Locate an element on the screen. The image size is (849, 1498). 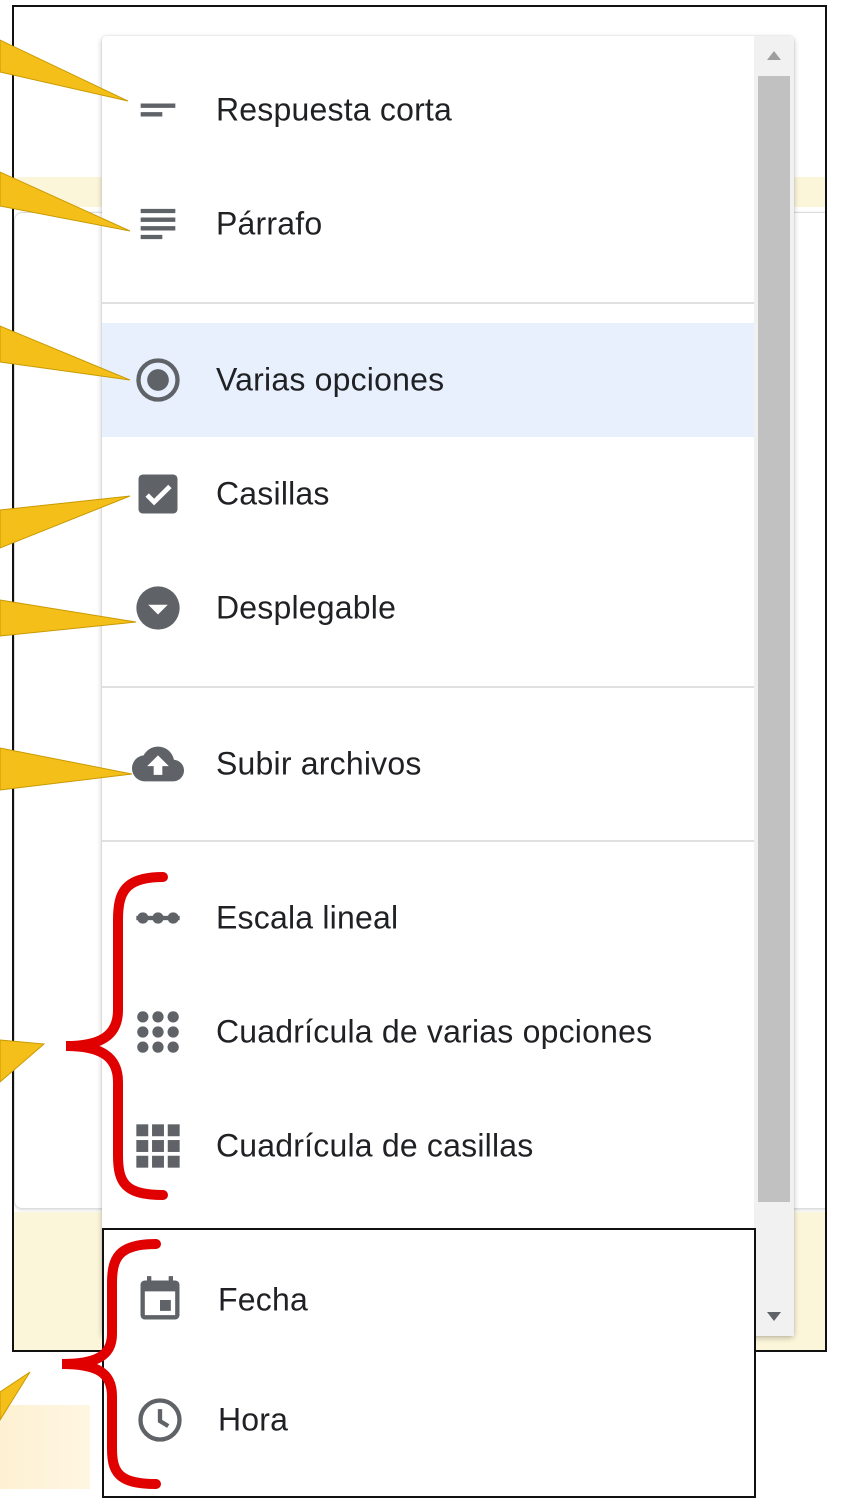
short-text-icon is located at coordinates (158, 110).